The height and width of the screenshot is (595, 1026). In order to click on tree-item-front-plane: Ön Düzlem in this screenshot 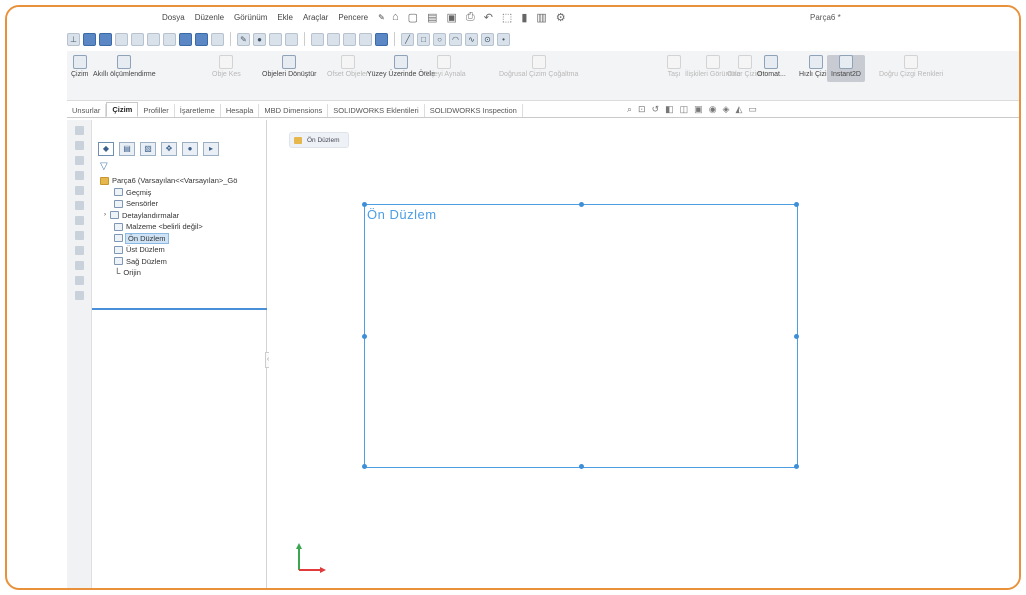, I will do `click(179, 238)`.